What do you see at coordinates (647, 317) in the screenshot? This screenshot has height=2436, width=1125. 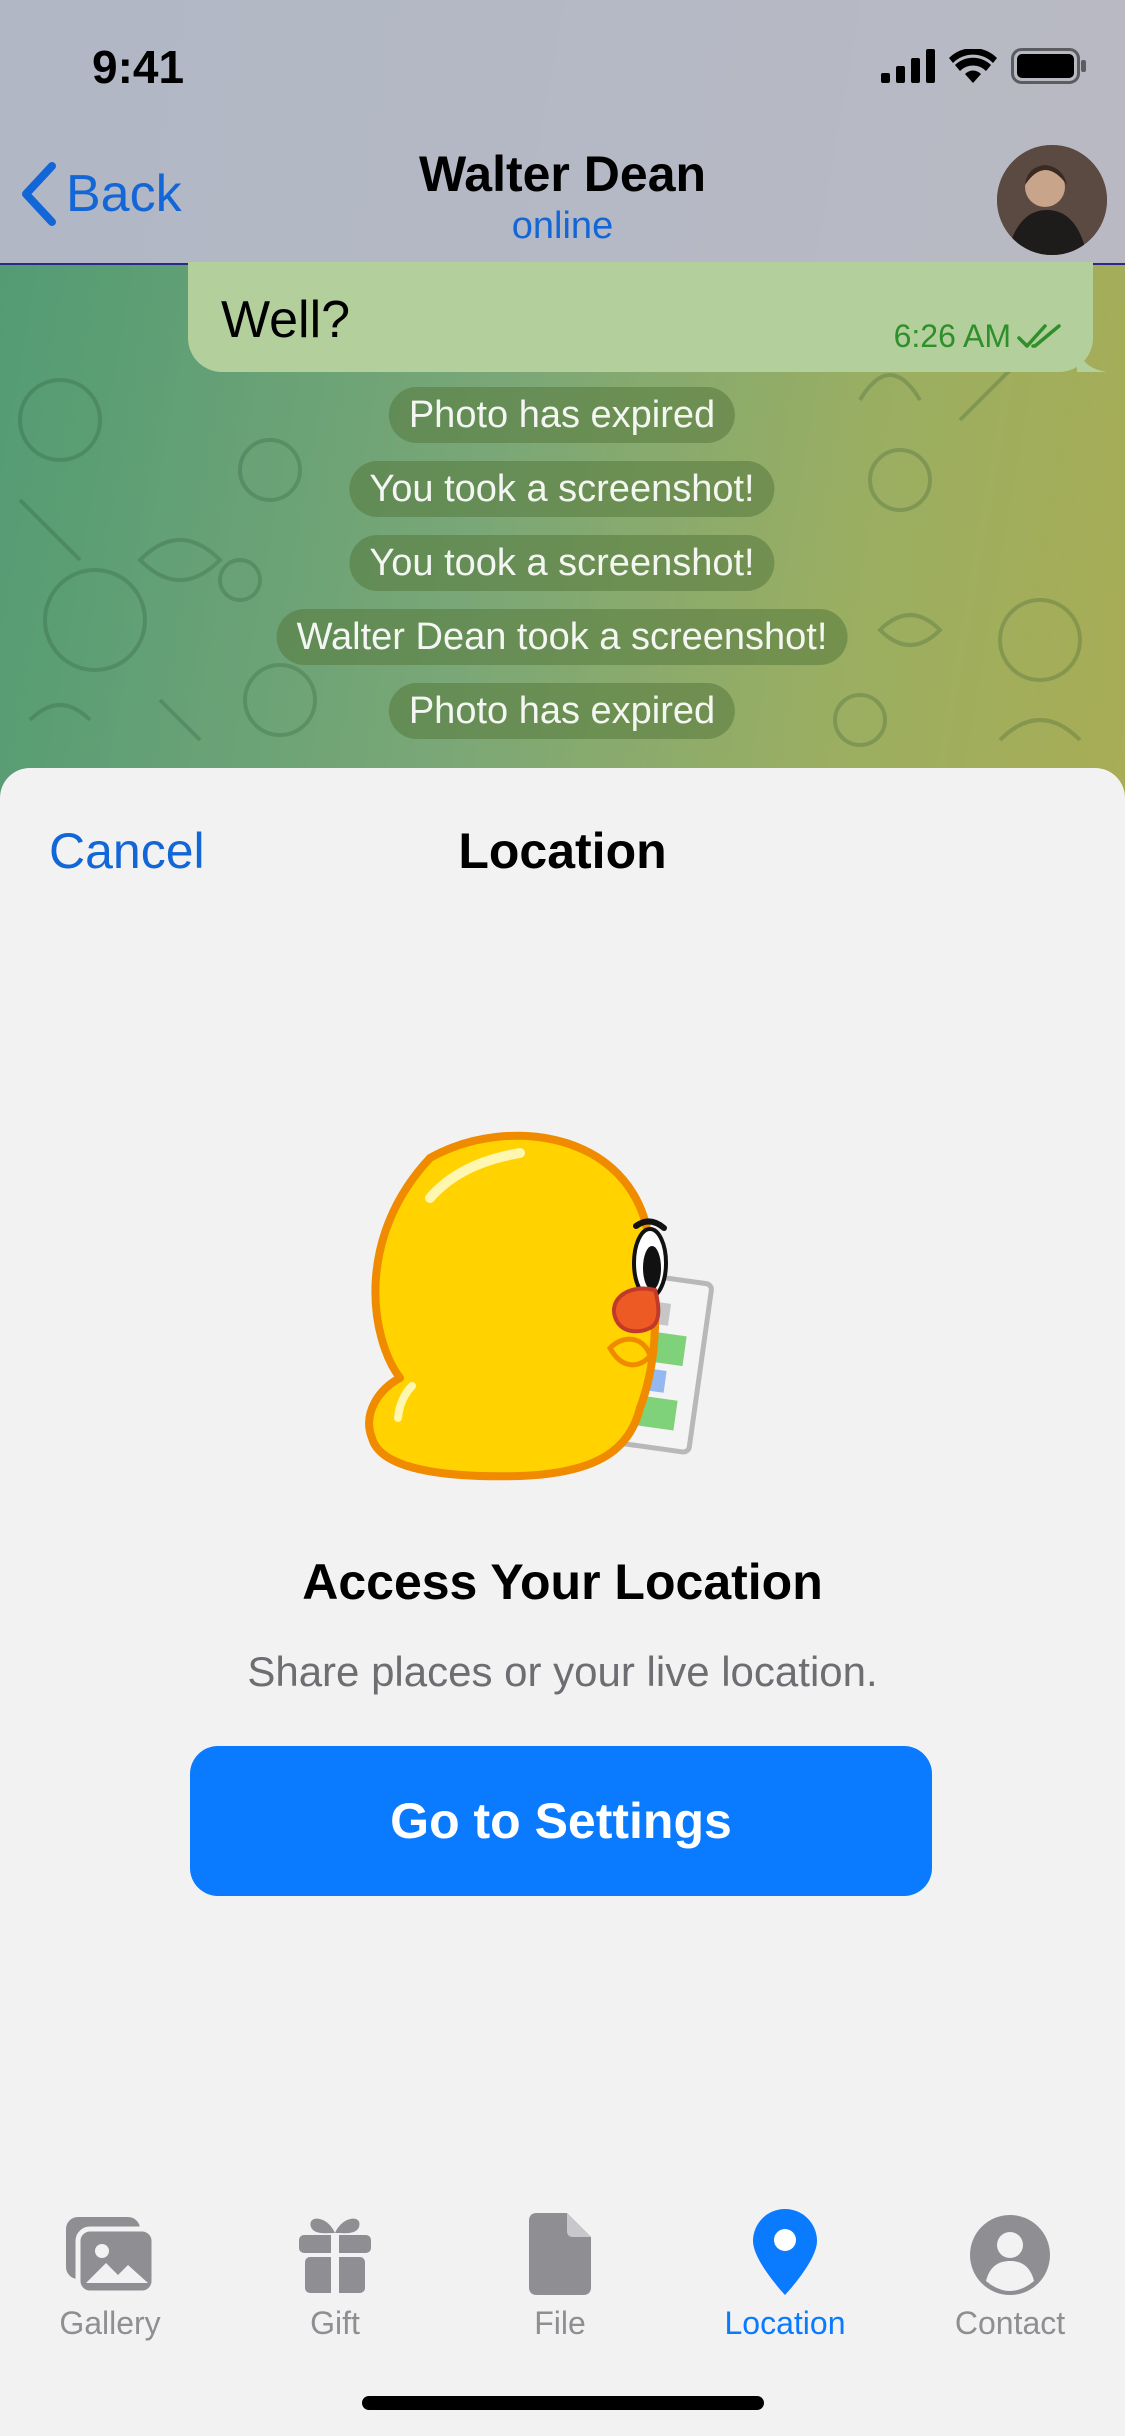 I see `outgoing-message-bubble: Well? 6:26 AM` at bounding box center [647, 317].